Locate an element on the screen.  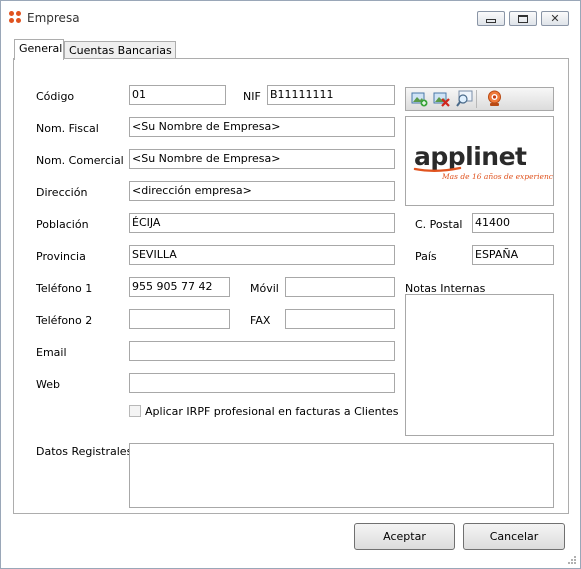
direccion-field: <dirección empresa> is located at coordinates (262, 191).